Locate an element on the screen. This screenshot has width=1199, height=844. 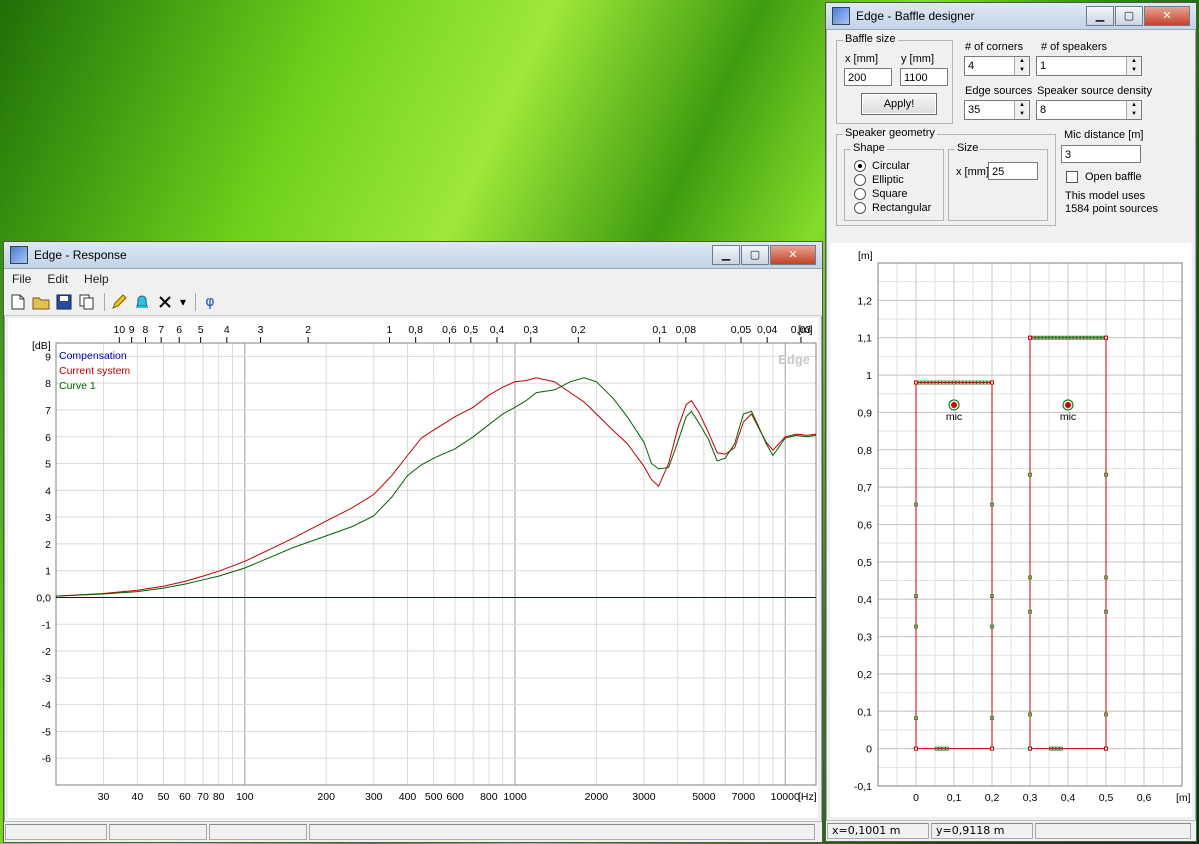
x-tick-label: 60 is located at coordinates (185, 797).